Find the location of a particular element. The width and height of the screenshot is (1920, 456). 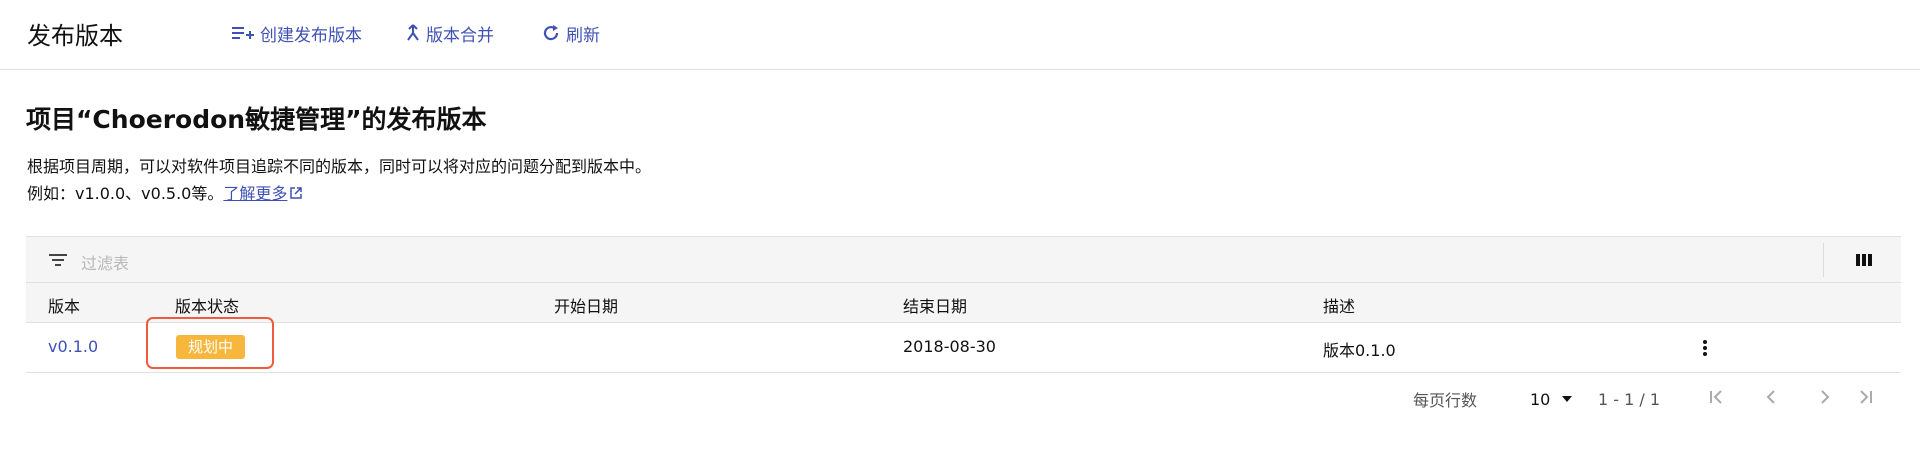

merge-version-button: 版本合并 is located at coordinates (450, 34).